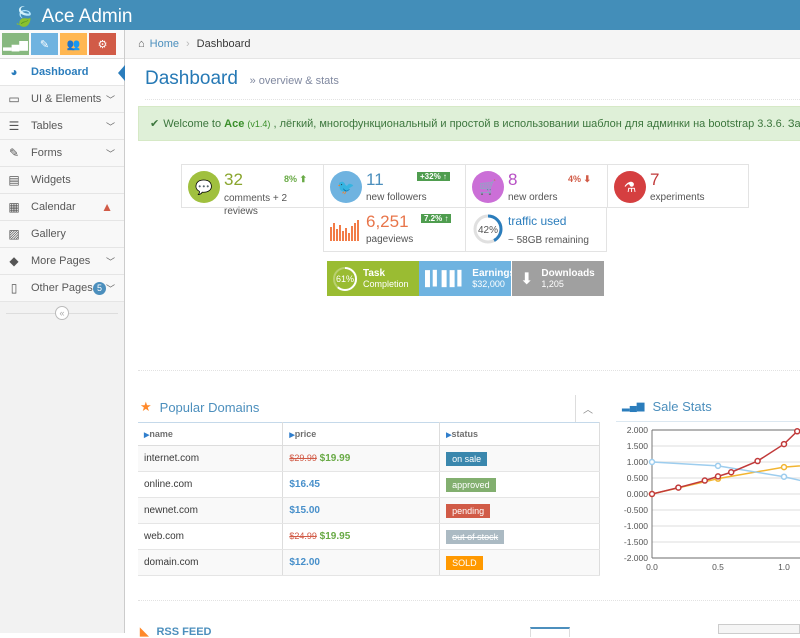 The width and height of the screenshot is (800, 638). Describe the element at coordinates (72, 17) in the screenshot. I see `brand-logo: 🍃 Ace Admin` at that location.